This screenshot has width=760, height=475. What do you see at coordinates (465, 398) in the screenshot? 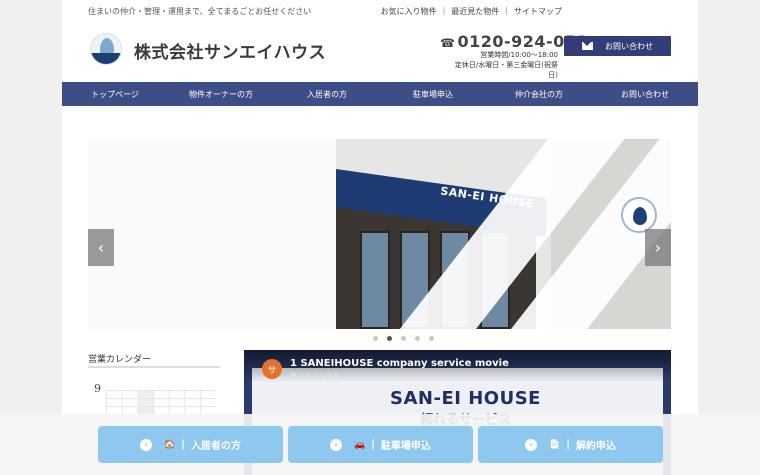
I see `video-brand: SAN-EI HOUSE` at bounding box center [465, 398].